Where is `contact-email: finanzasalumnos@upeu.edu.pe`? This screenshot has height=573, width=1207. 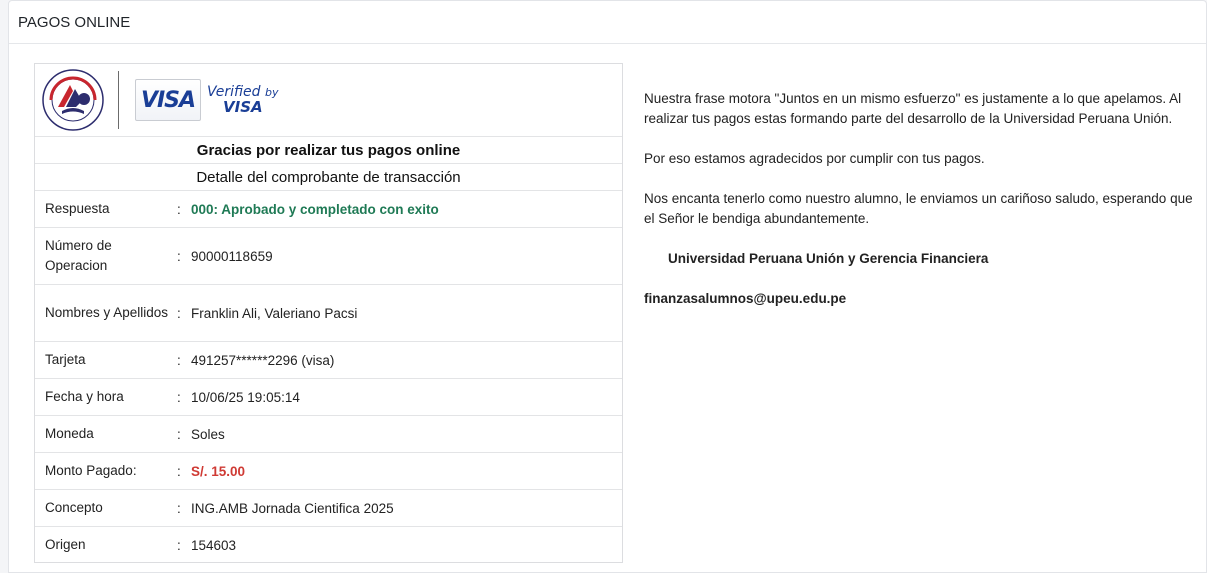 contact-email: finanzasalumnos@upeu.edu.pe is located at coordinates (745, 298).